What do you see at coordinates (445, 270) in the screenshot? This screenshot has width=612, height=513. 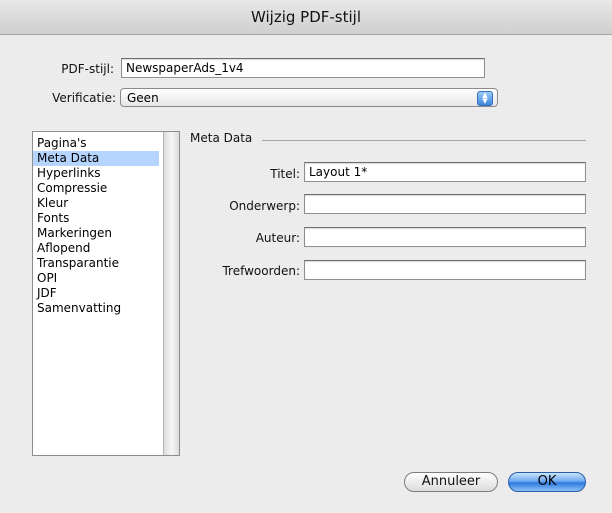 I see `trefwoorden-field` at bounding box center [445, 270].